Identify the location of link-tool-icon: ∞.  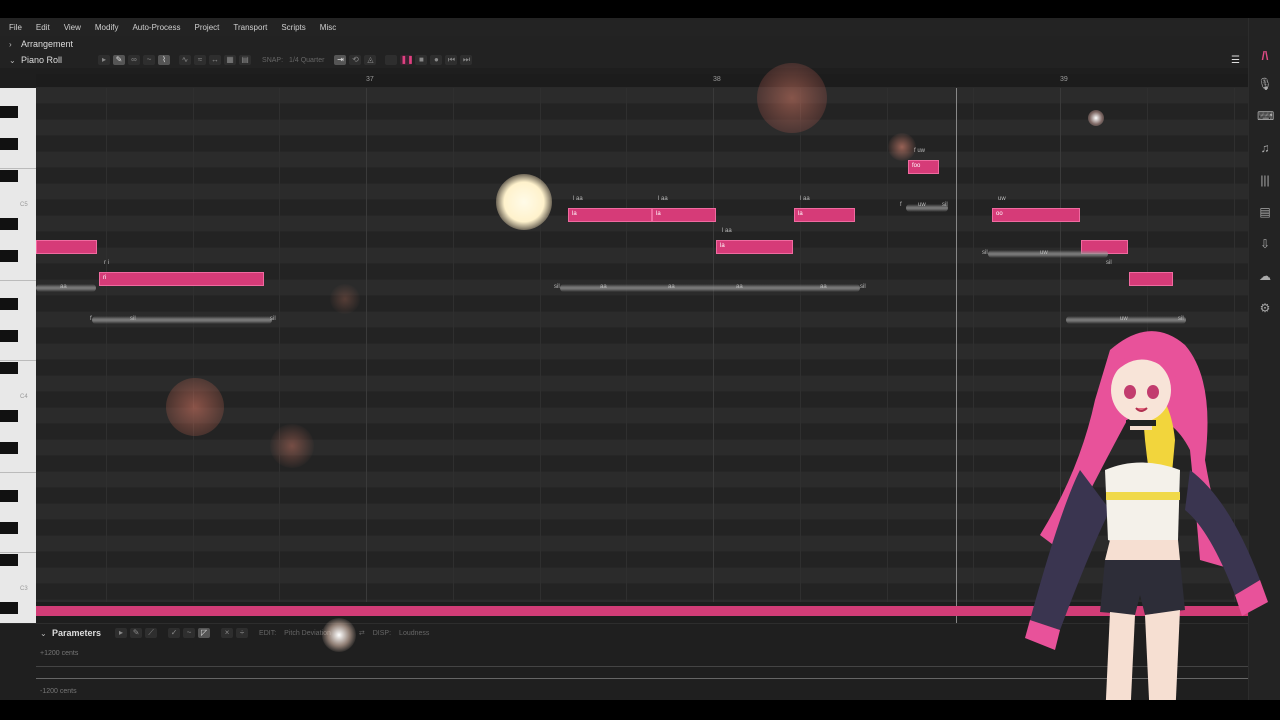
(134, 60).